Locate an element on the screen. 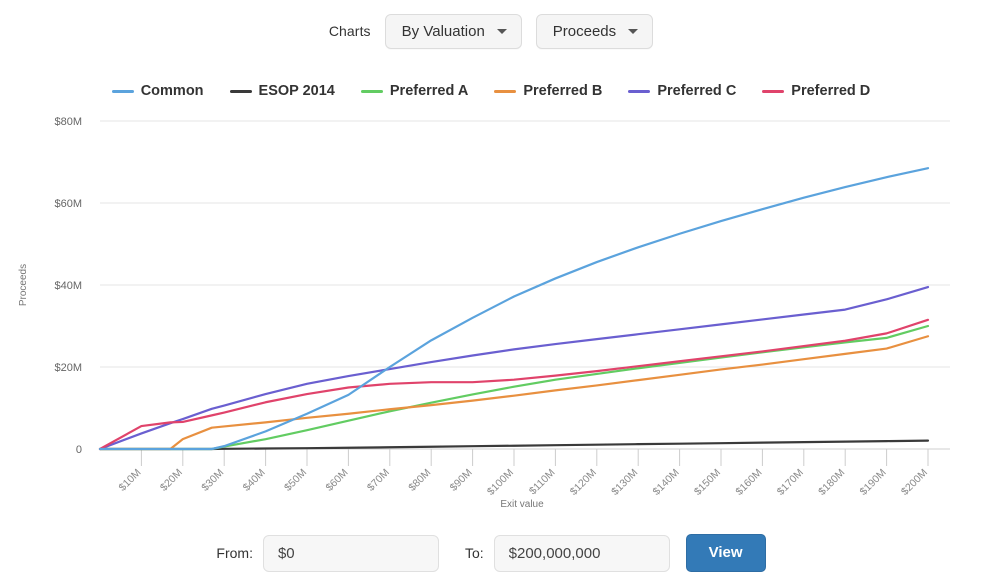 The width and height of the screenshot is (982, 582). legend-item-label: ESOP 2014 is located at coordinates (296, 91).